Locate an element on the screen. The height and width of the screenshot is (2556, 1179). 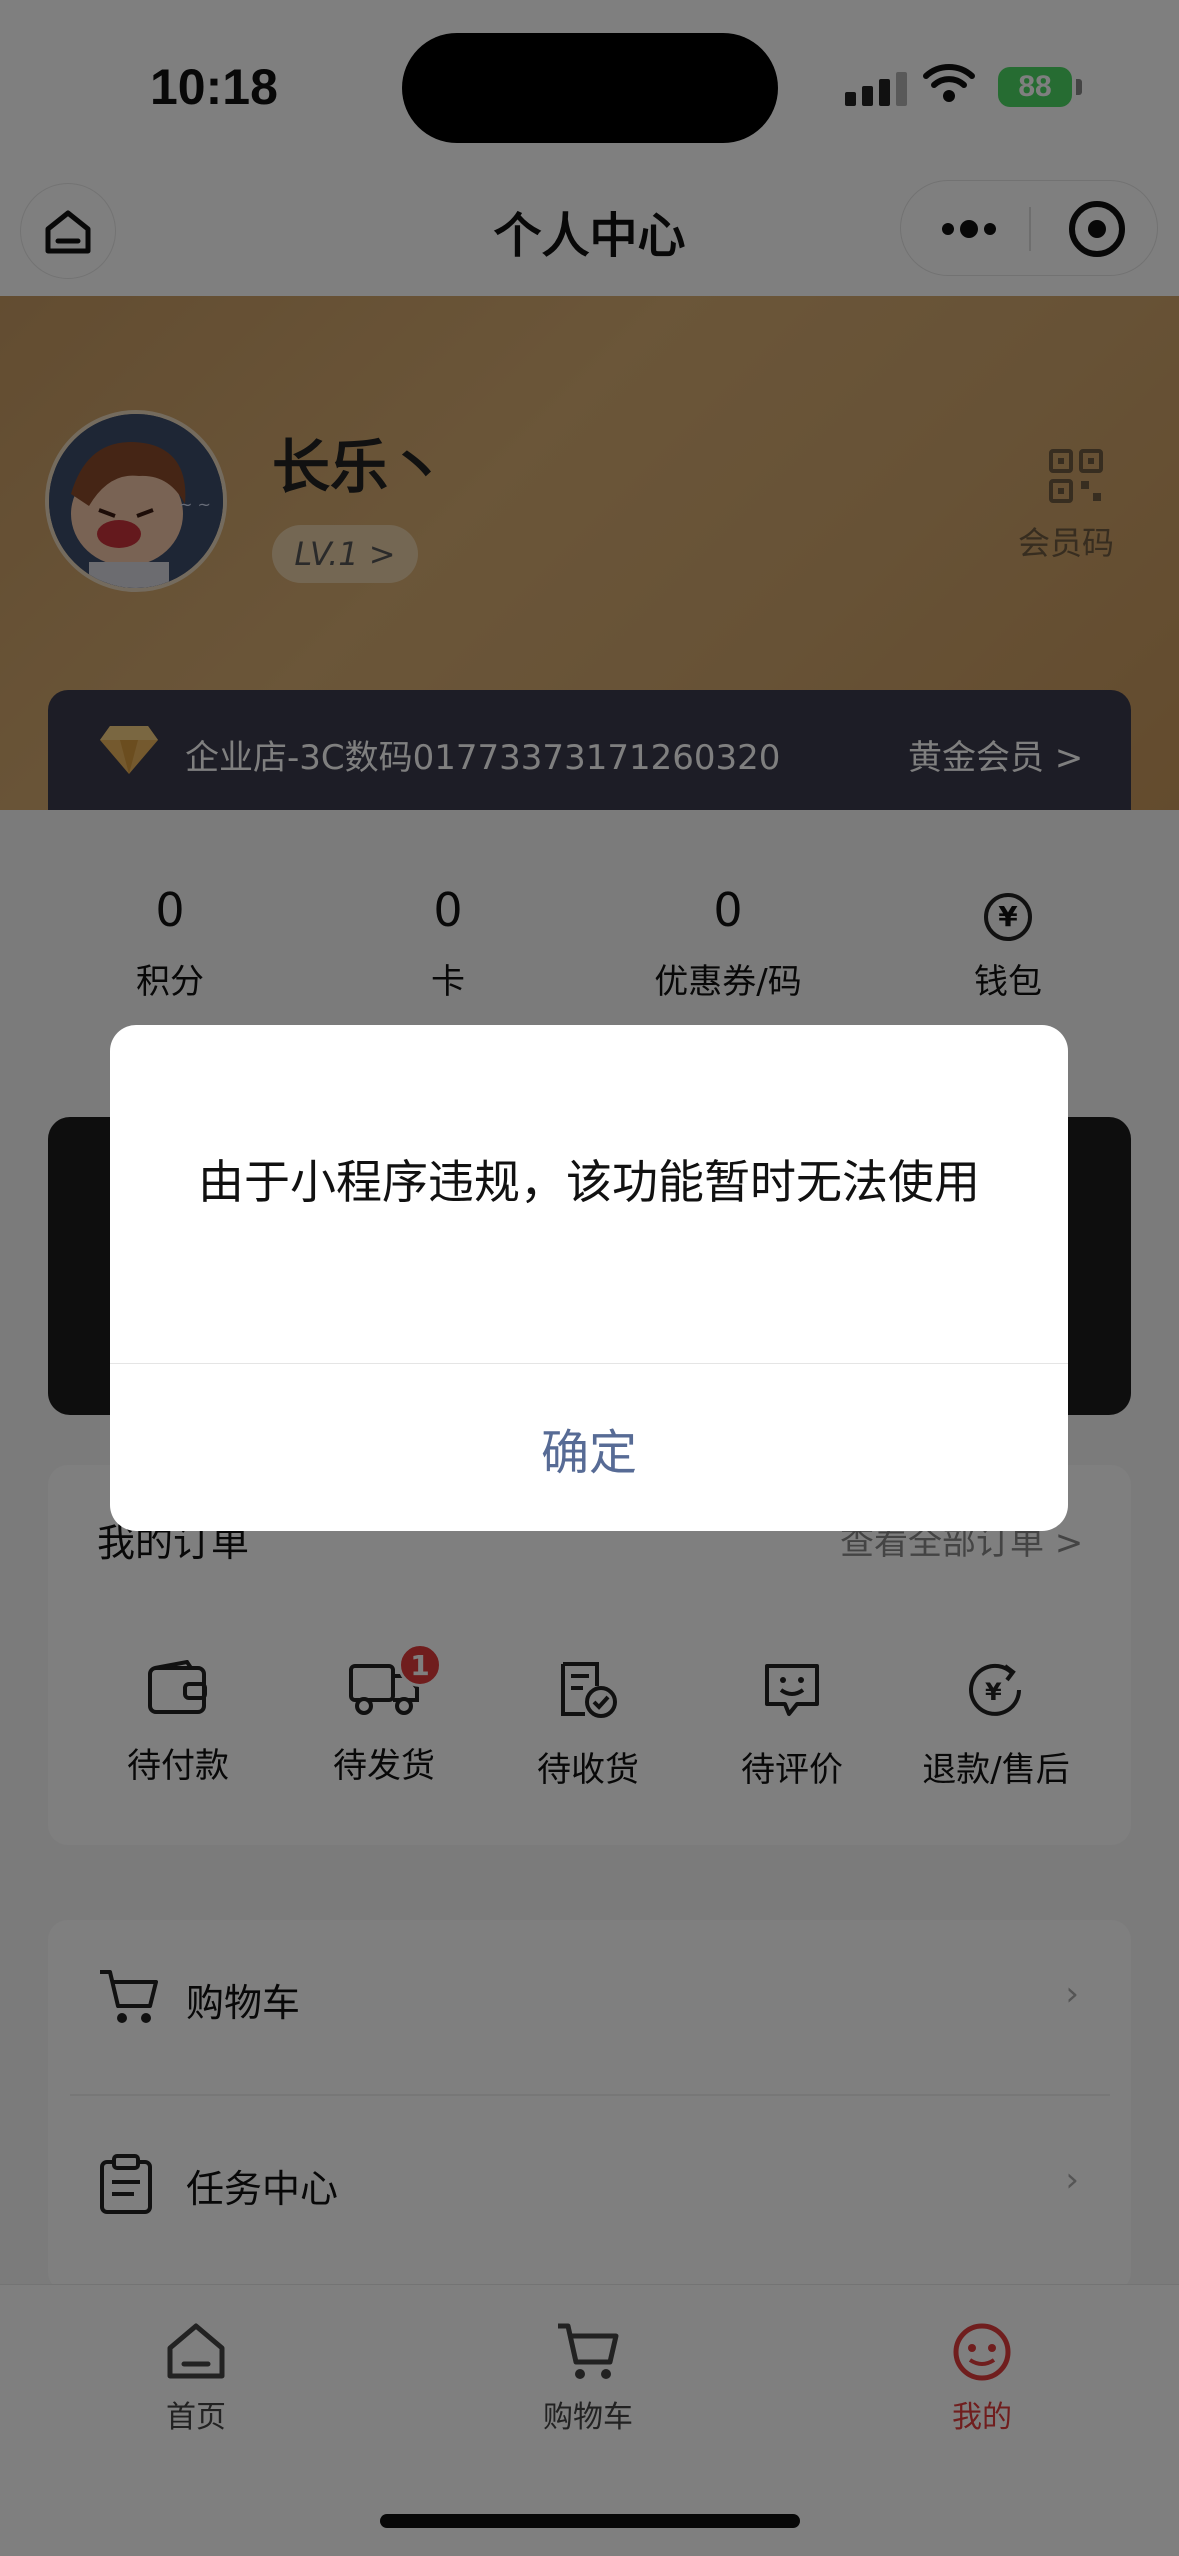
confirm-button: 确定 is located at coordinates (589, 1447).